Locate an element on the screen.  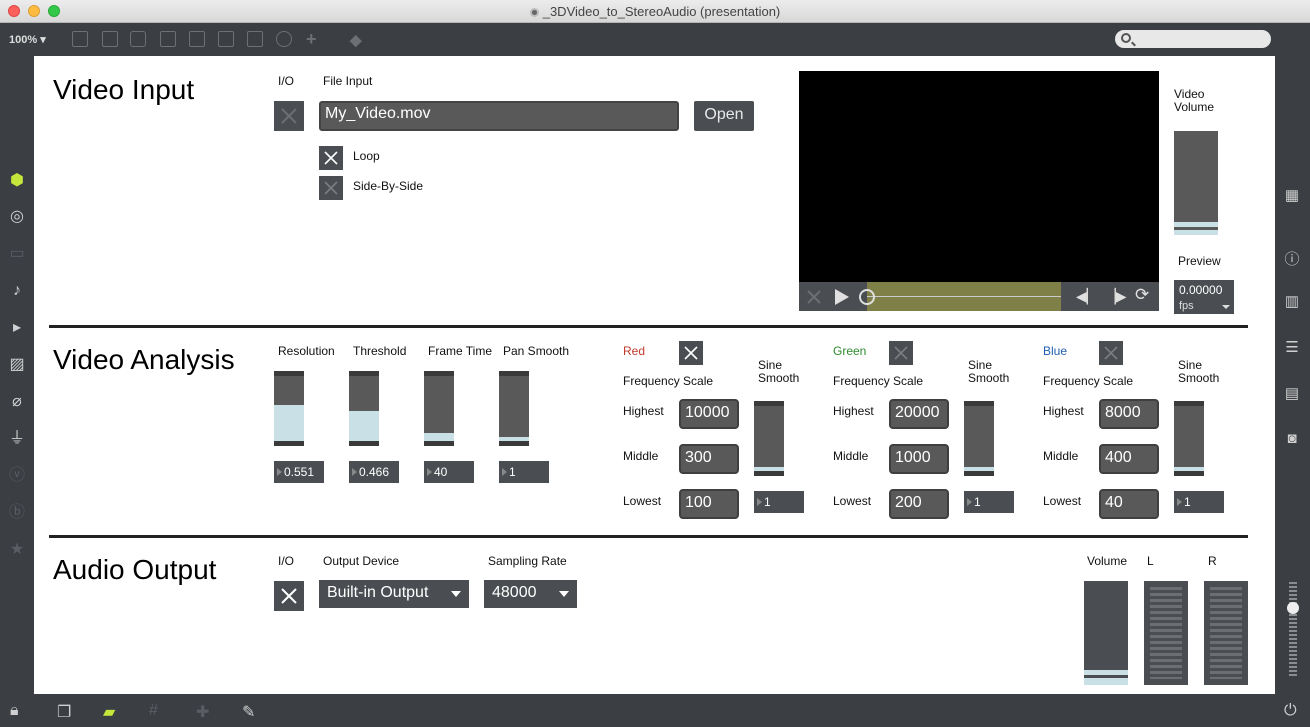
video-volume-knob is located at coordinates (1196, 224).